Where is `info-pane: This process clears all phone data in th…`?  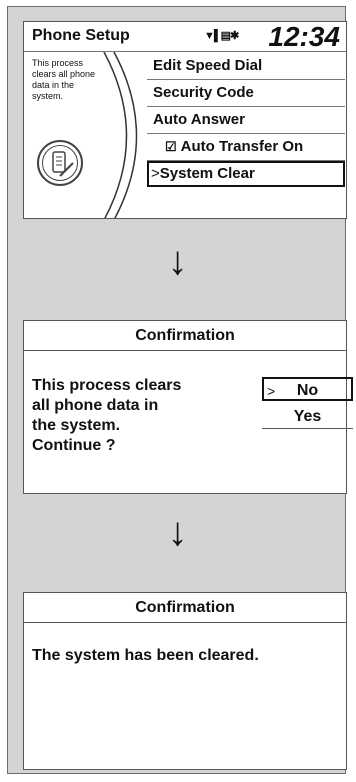 info-pane: This process clears all phone data in th… is located at coordinates (84, 135).